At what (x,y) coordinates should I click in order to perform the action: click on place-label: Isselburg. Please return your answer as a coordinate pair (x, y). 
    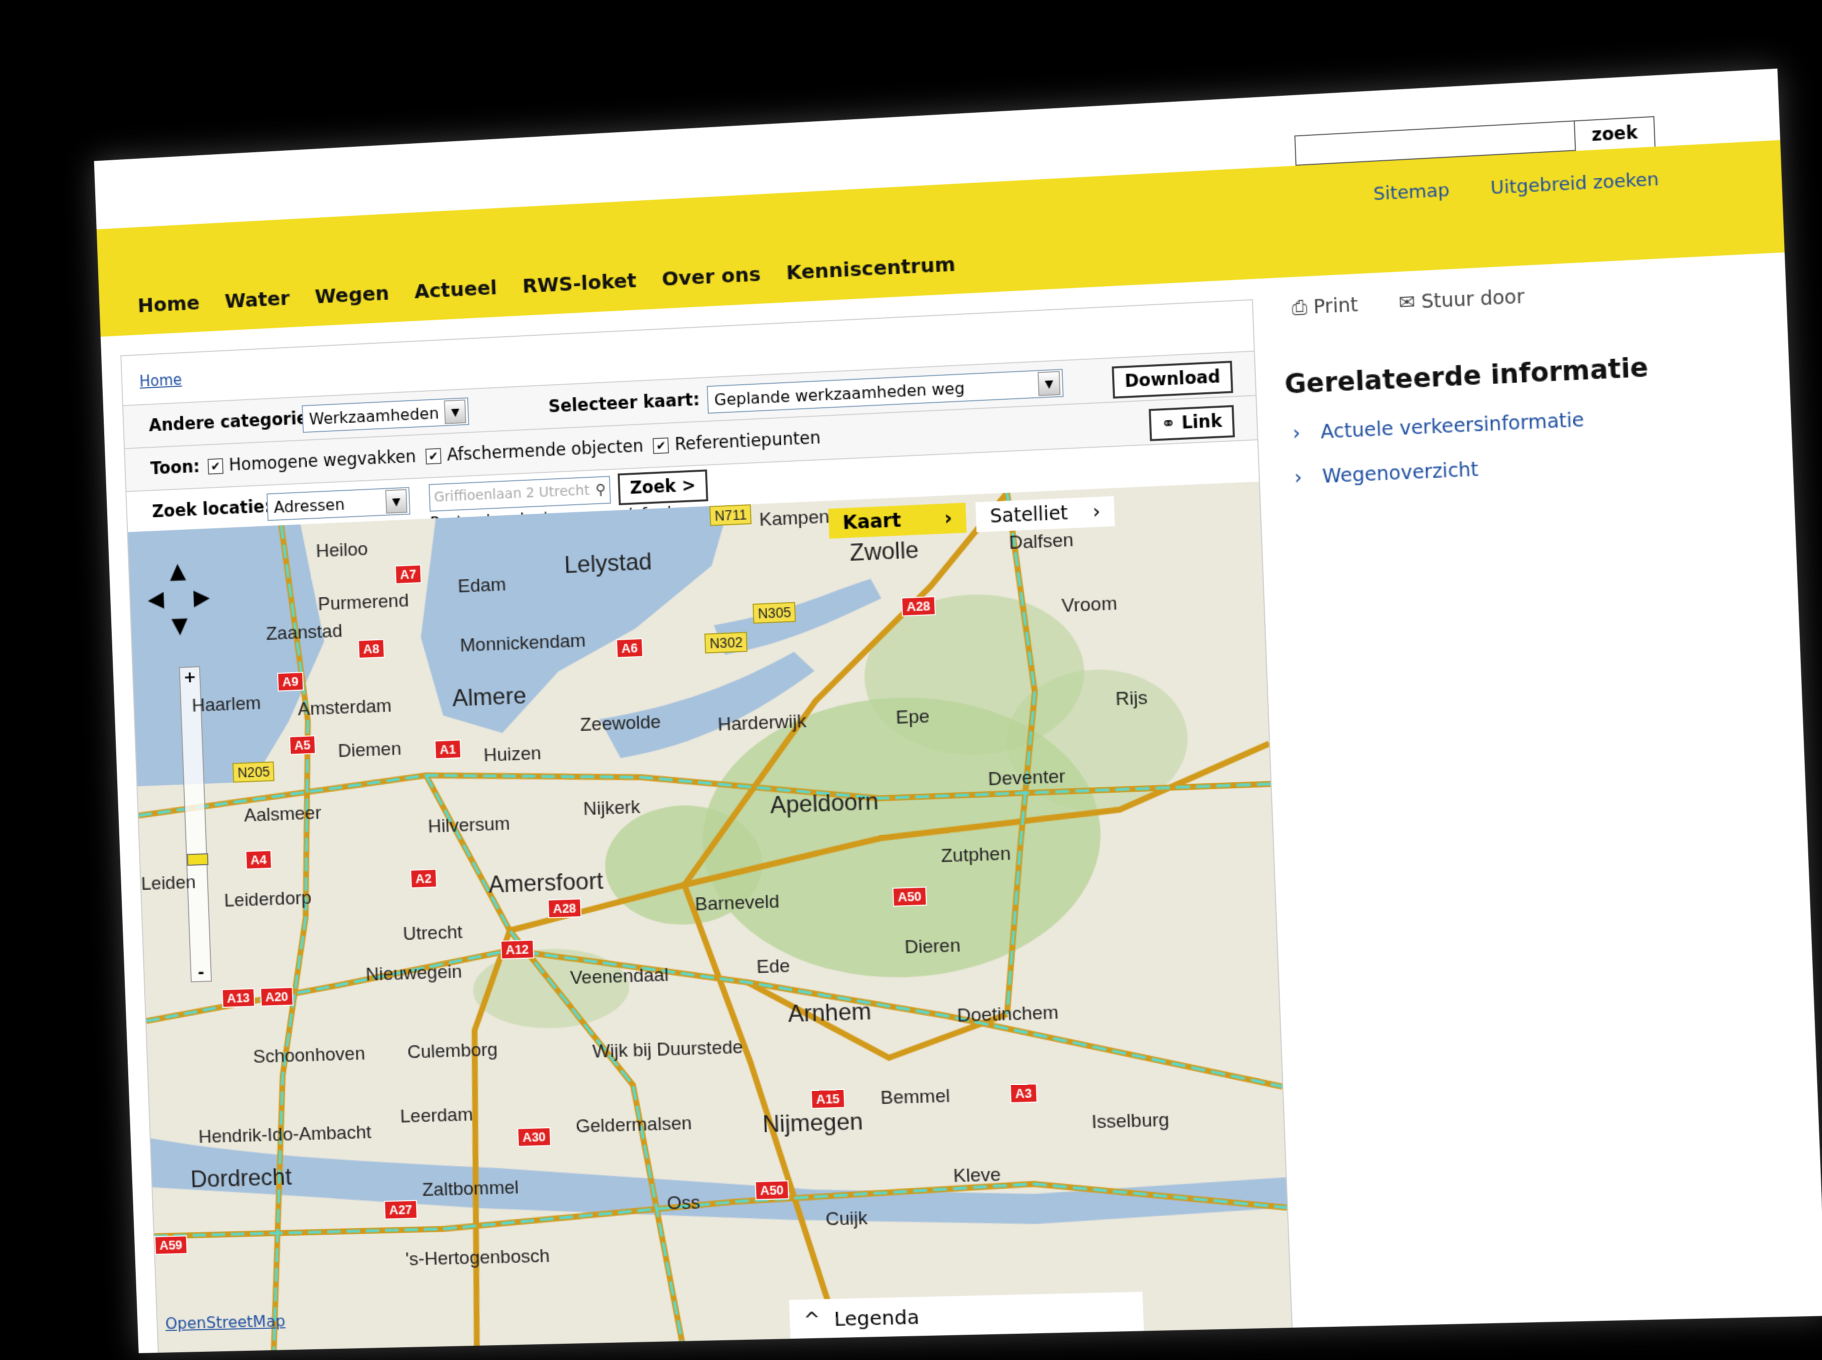
    Looking at the image, I should click on (1130, 1121).